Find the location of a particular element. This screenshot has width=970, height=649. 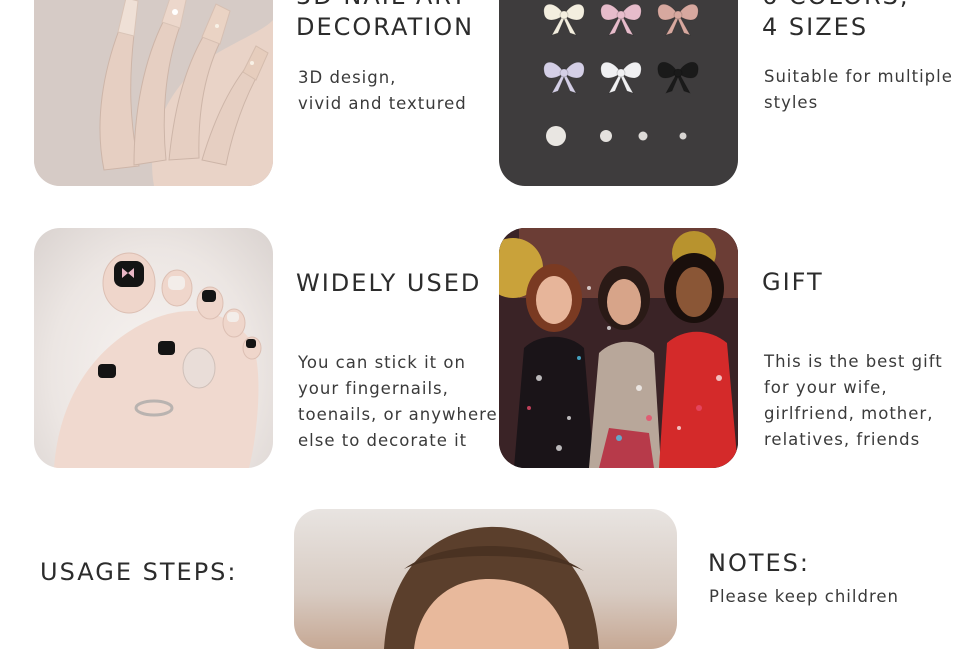

pearls is located at coordinates (616, 136).